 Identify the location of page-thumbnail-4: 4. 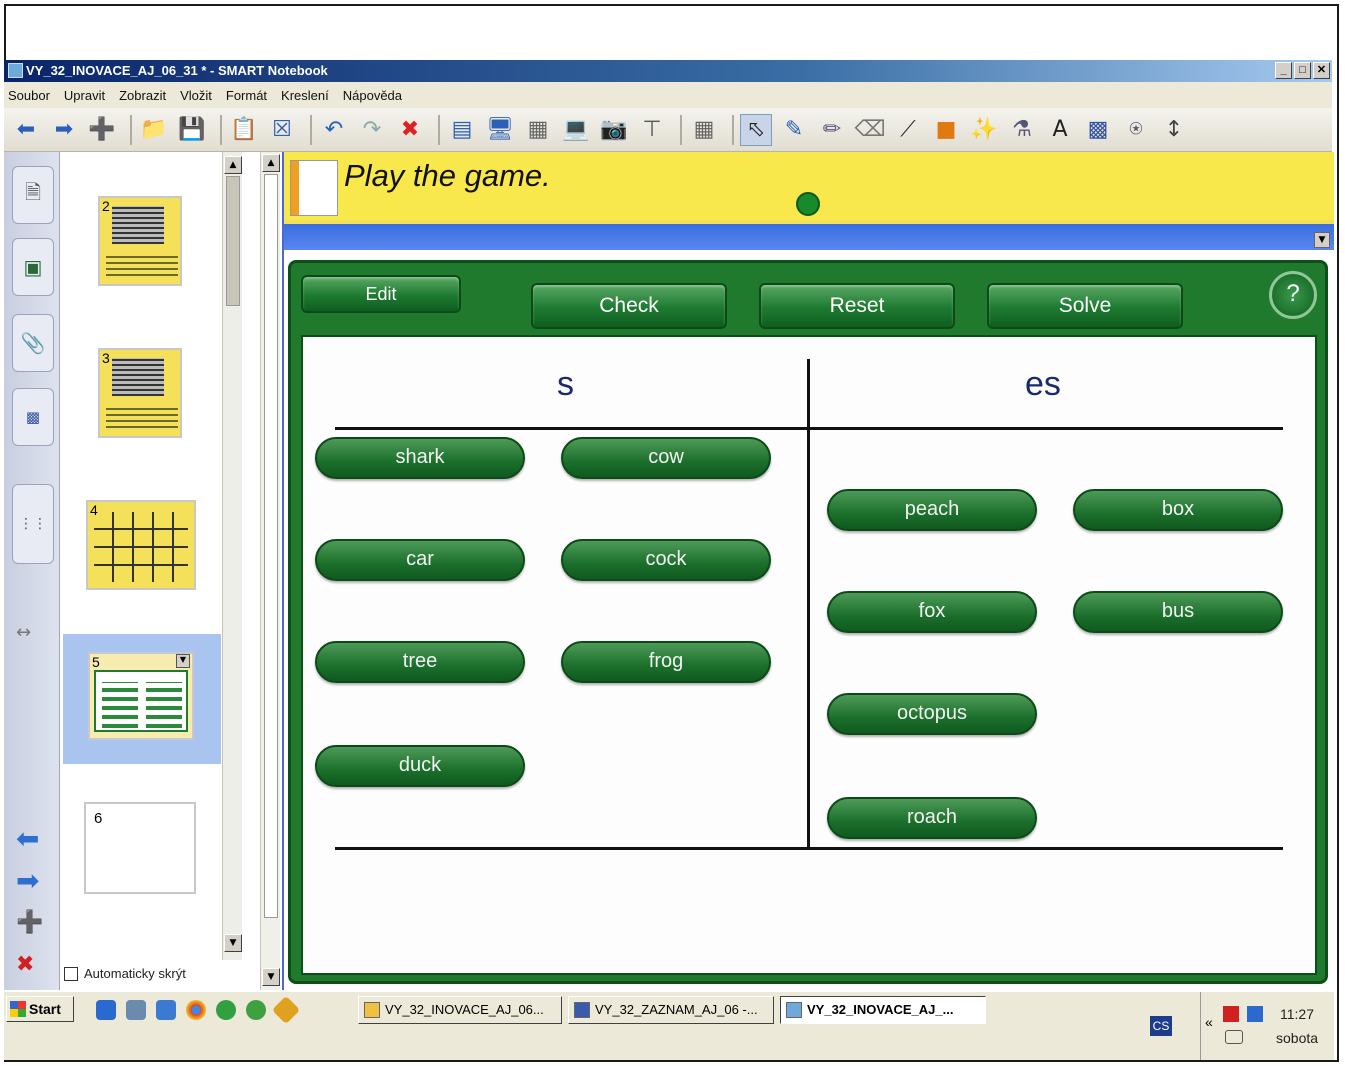
(141, 545).